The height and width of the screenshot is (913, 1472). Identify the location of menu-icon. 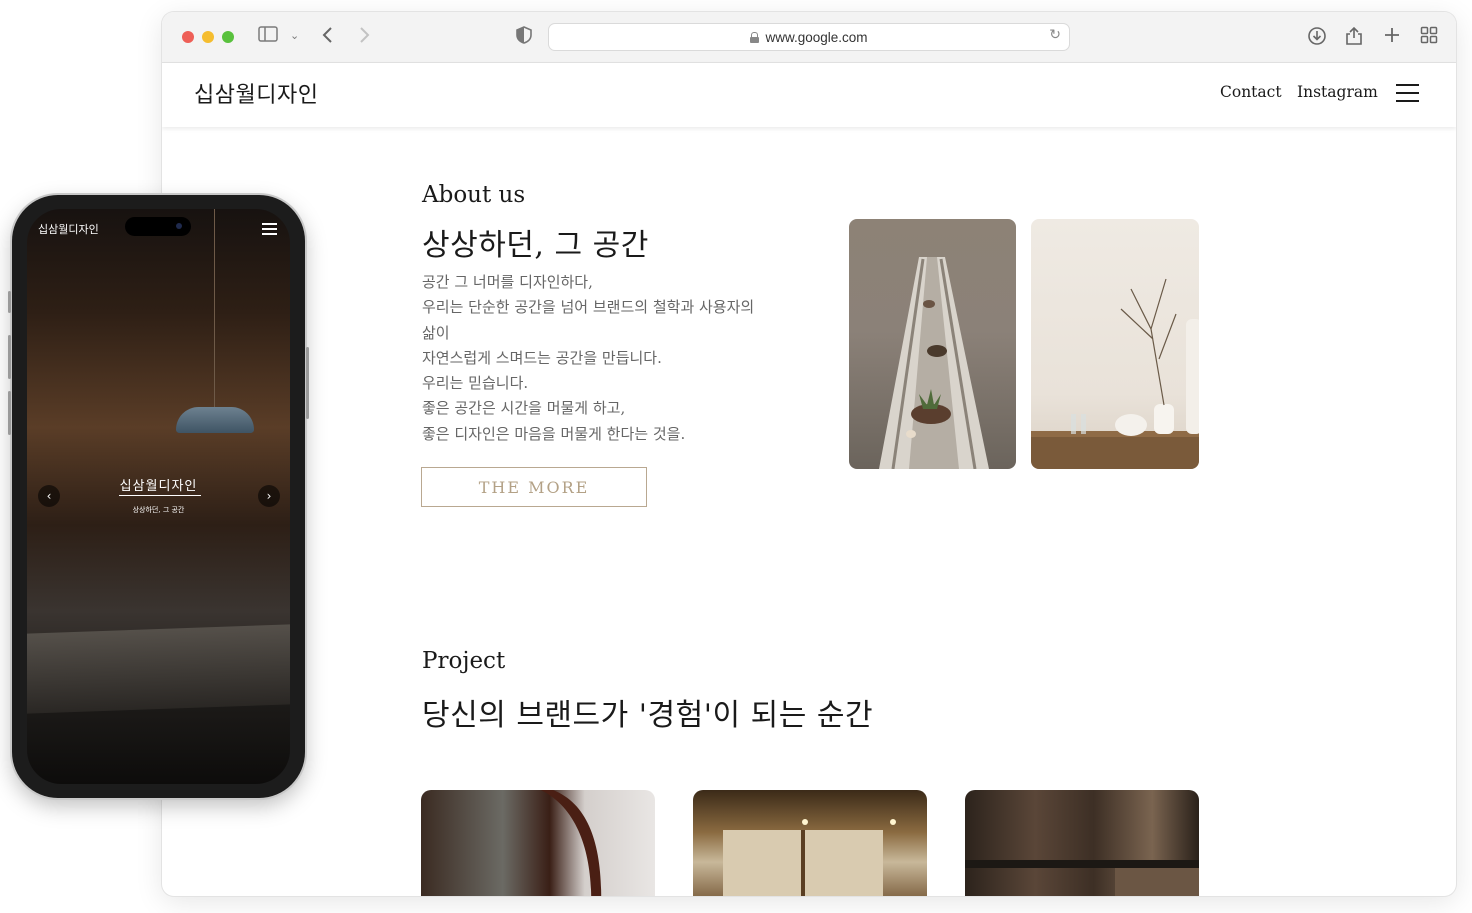
(1407, 93).